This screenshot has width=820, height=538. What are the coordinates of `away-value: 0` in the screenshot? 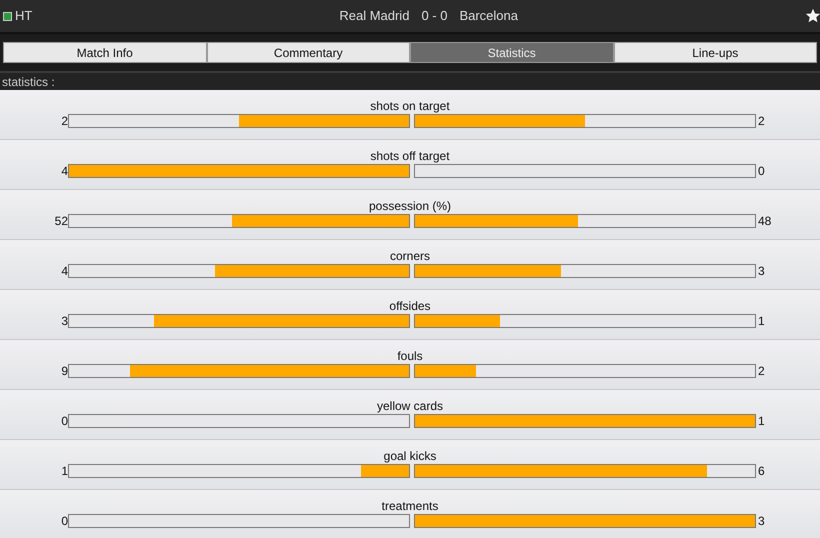 It's located at (761, 171).